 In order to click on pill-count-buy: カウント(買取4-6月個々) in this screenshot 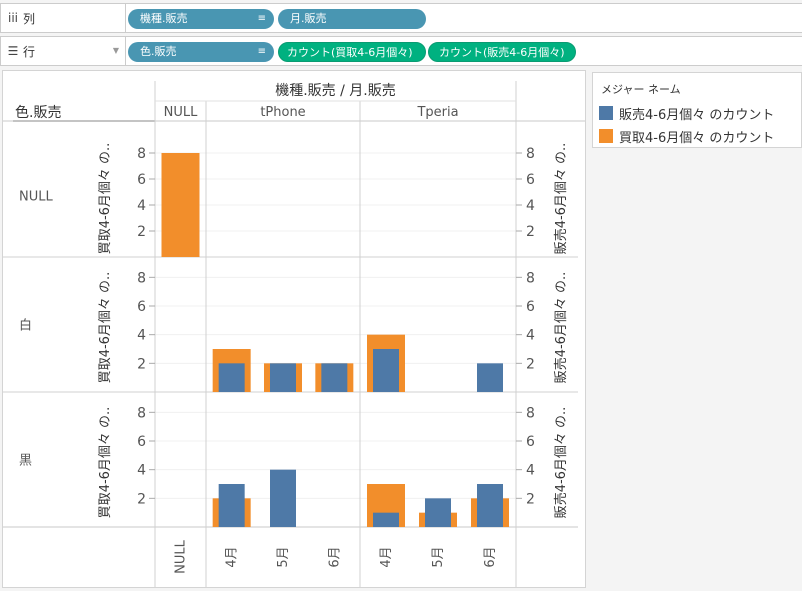, I will do `click(352, 52)`.